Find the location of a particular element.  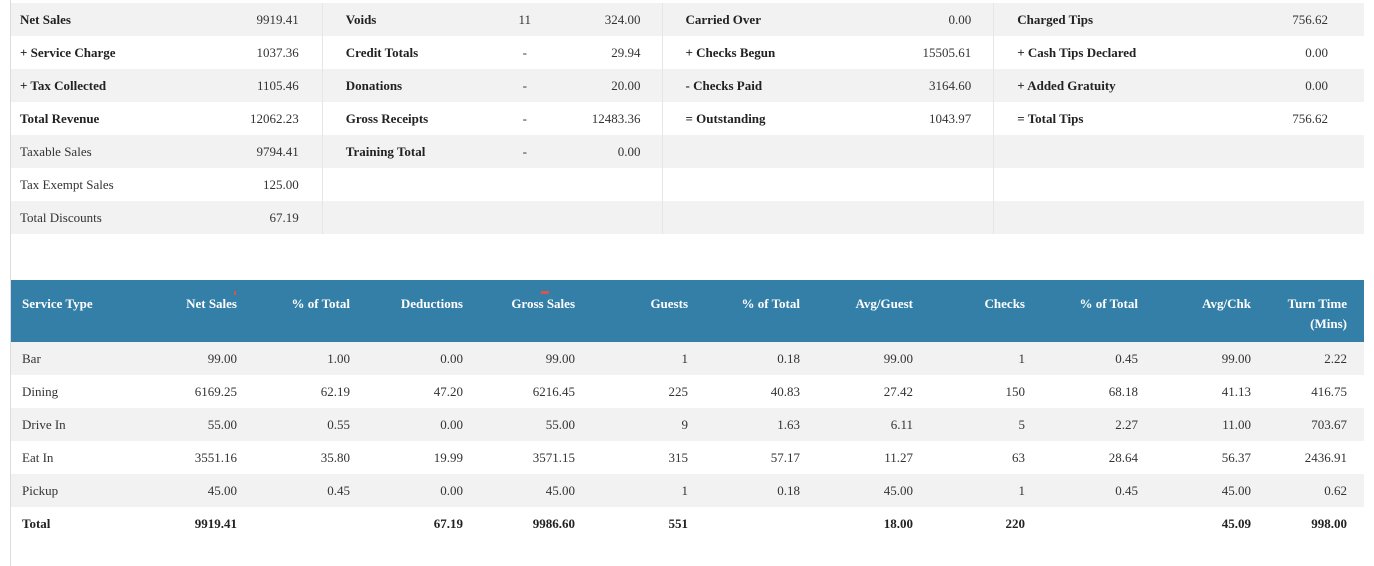

summary-row-credit-totals: Credit Totals - 29.94 is located at coordinates (492, 52).